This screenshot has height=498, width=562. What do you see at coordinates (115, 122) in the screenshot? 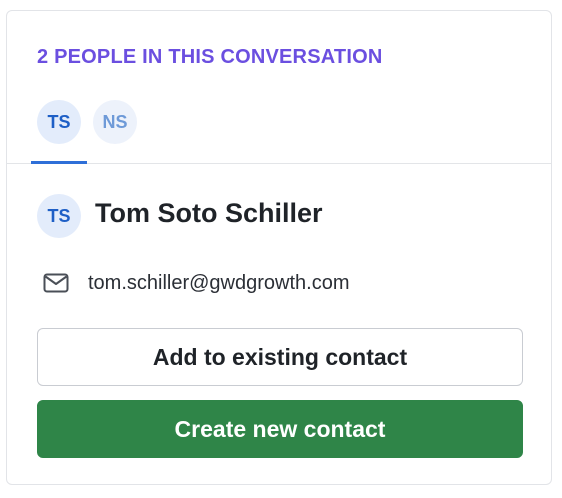
I see `avatar: NS` at bounding box center [115, 122].